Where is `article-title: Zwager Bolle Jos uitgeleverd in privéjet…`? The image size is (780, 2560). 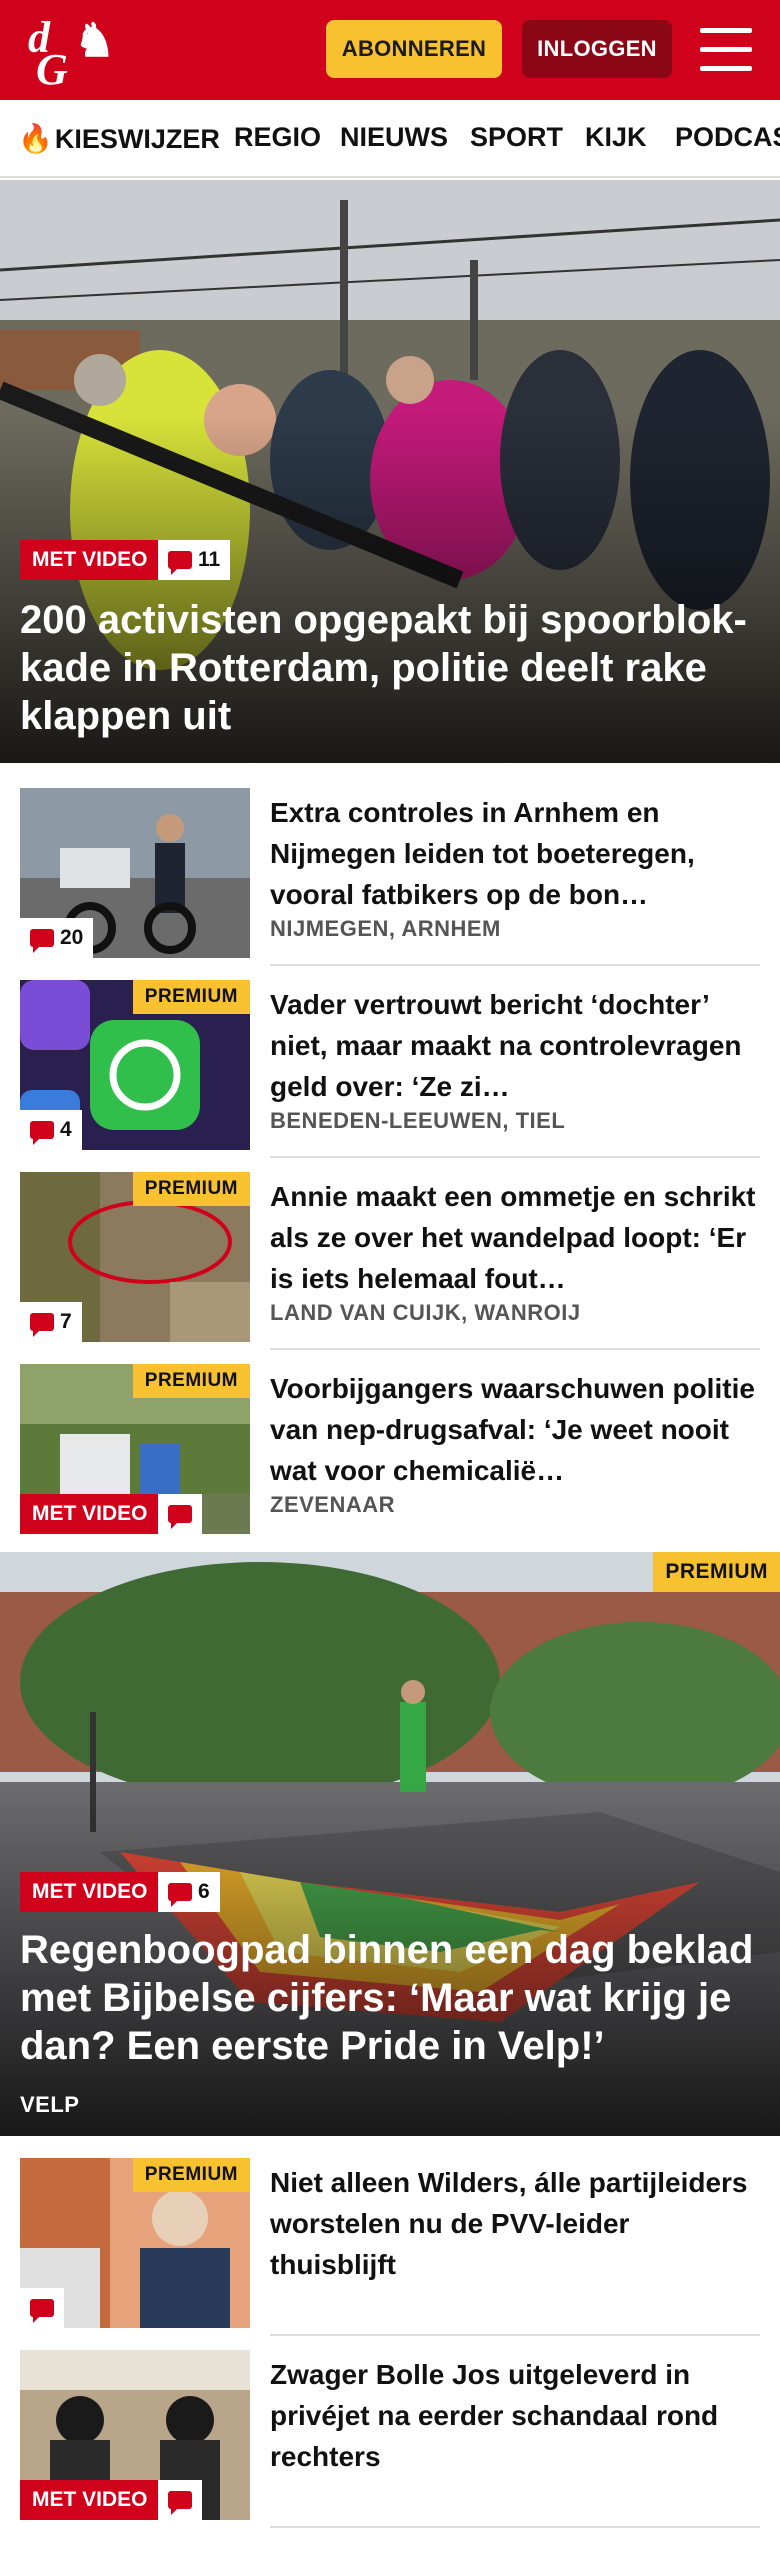 article-title: Zwager Bolle Jos uitgeleverd in privéjet… is located at coordinates (494, 2415).